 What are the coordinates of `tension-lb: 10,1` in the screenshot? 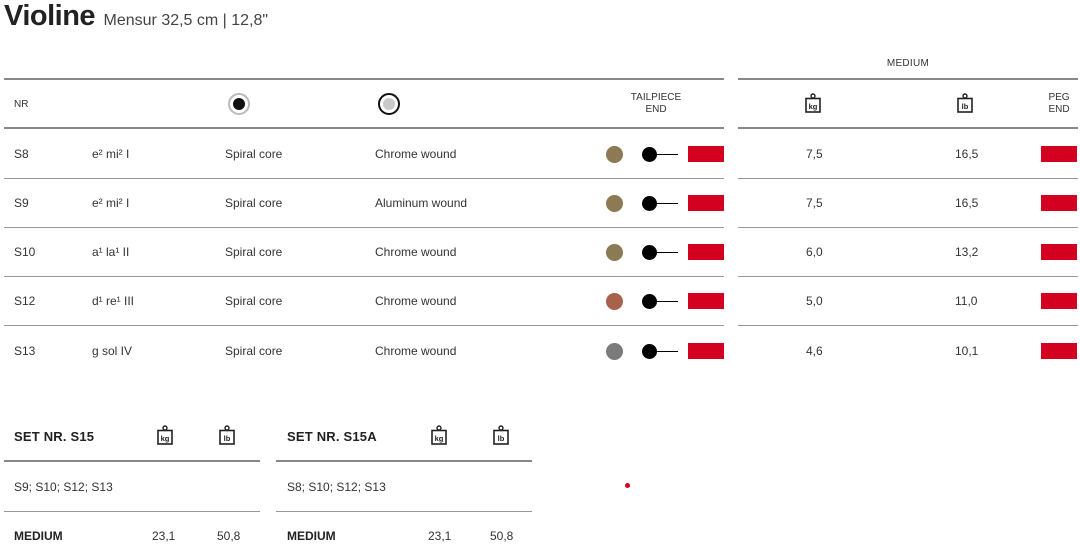 It's located at (967, 351).